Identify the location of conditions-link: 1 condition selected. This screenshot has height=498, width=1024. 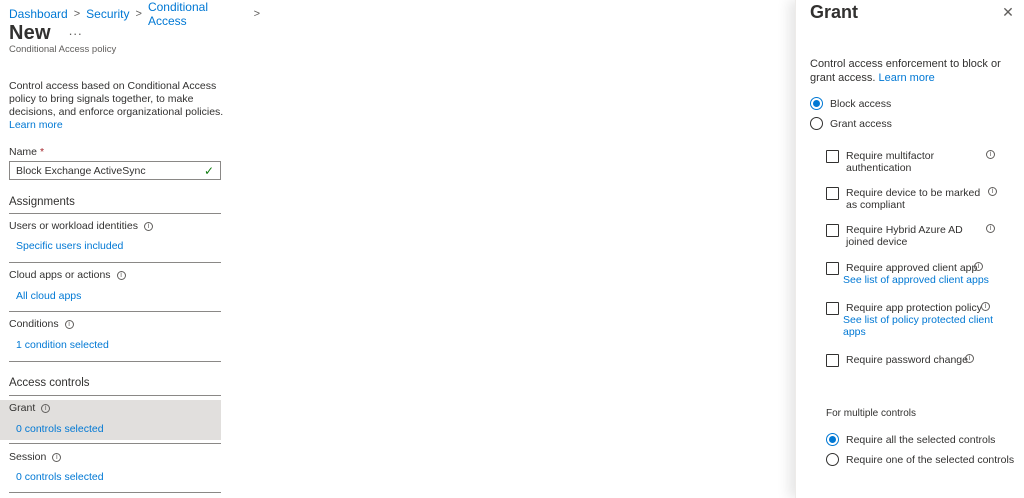
(62, 345).